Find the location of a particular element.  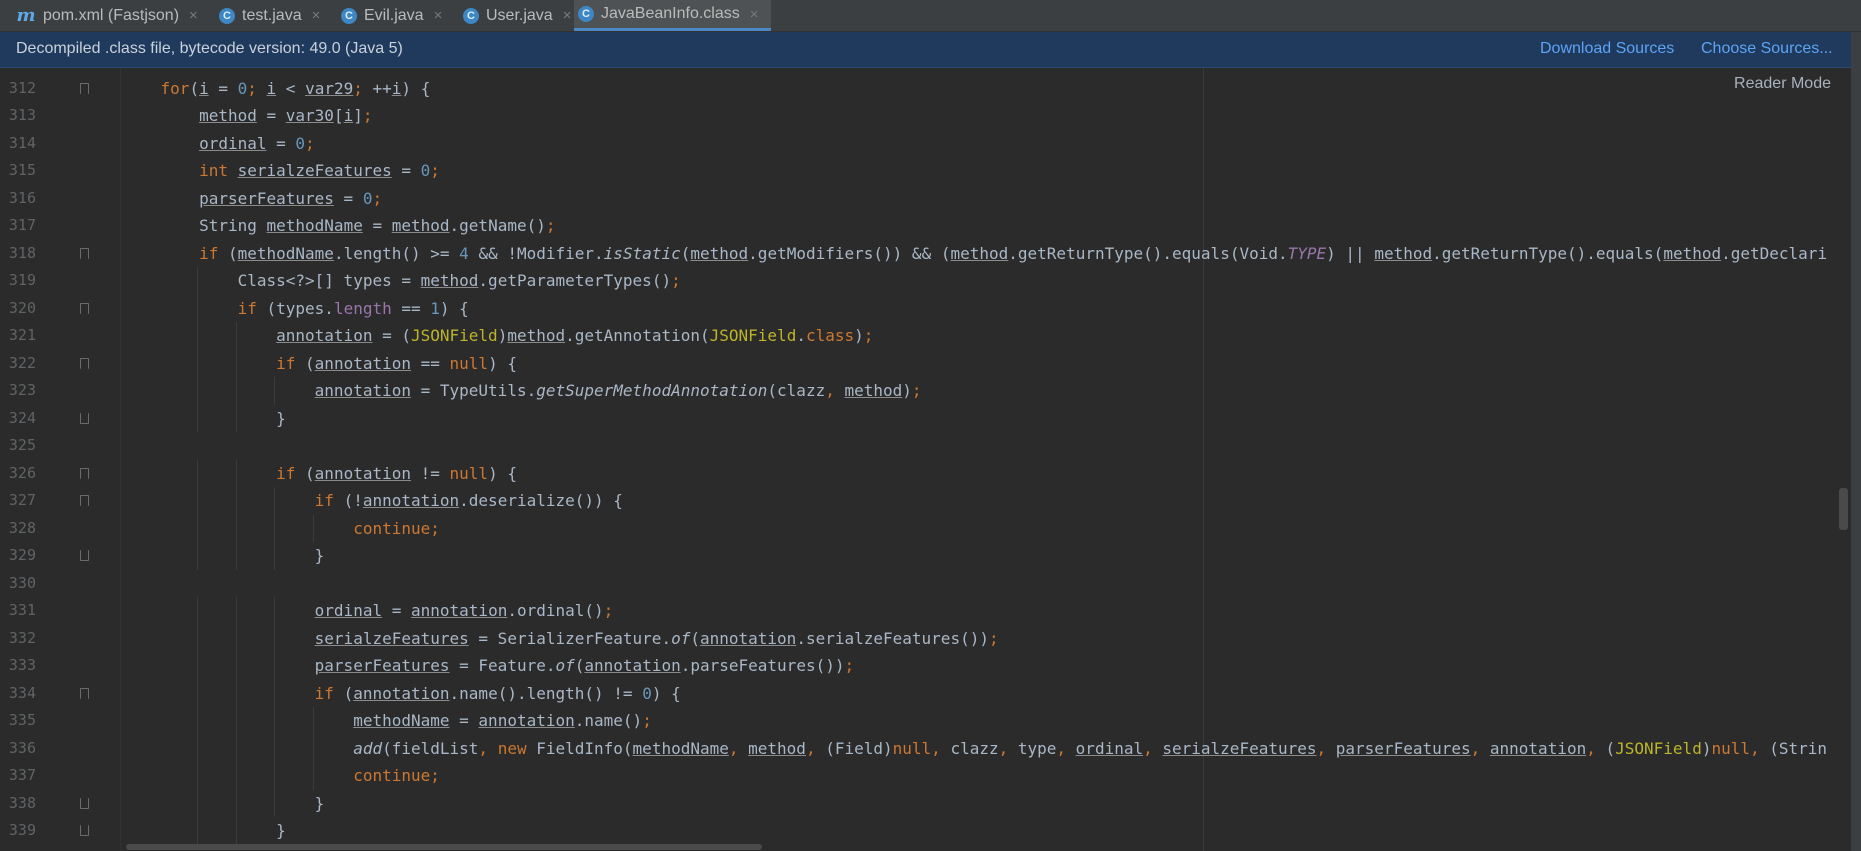

code-text: if (types.length == 1) { is located at coordinates (295, 309).